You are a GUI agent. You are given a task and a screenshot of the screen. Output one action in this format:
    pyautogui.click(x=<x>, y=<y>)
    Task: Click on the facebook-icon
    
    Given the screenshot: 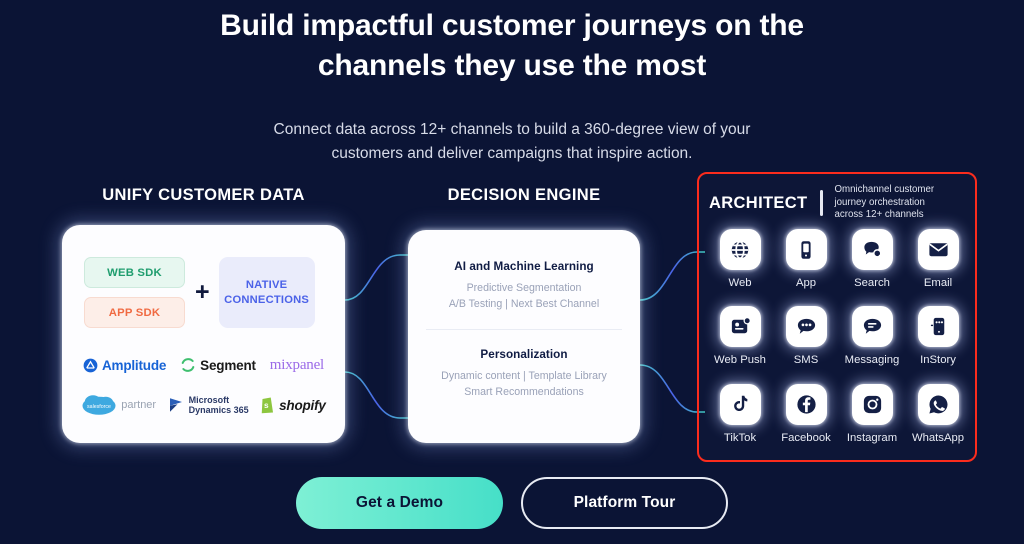 What is the action you would take?
    pyautogui.click(x=806, y=404)
    